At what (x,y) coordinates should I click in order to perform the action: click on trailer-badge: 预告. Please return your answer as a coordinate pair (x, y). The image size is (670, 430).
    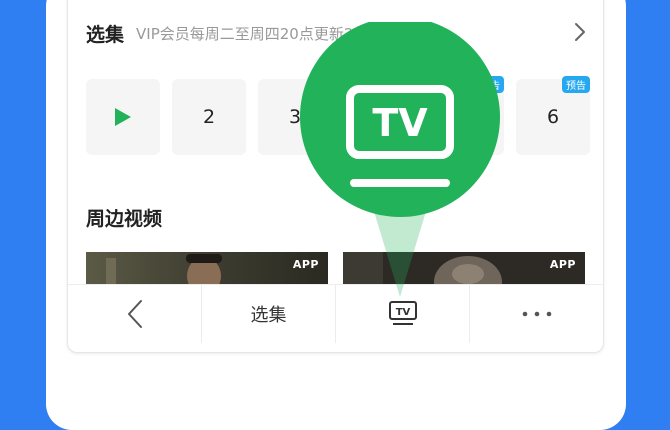
    Looking at the image, I should click on (576, 84).